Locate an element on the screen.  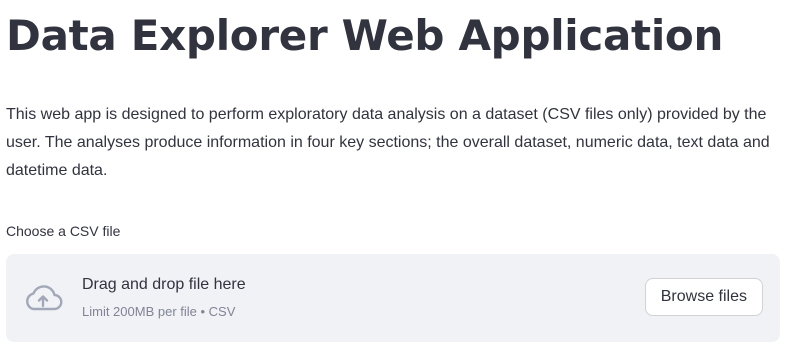
page-title: Data Explorer Web Application is located at coordinates (365, 35).